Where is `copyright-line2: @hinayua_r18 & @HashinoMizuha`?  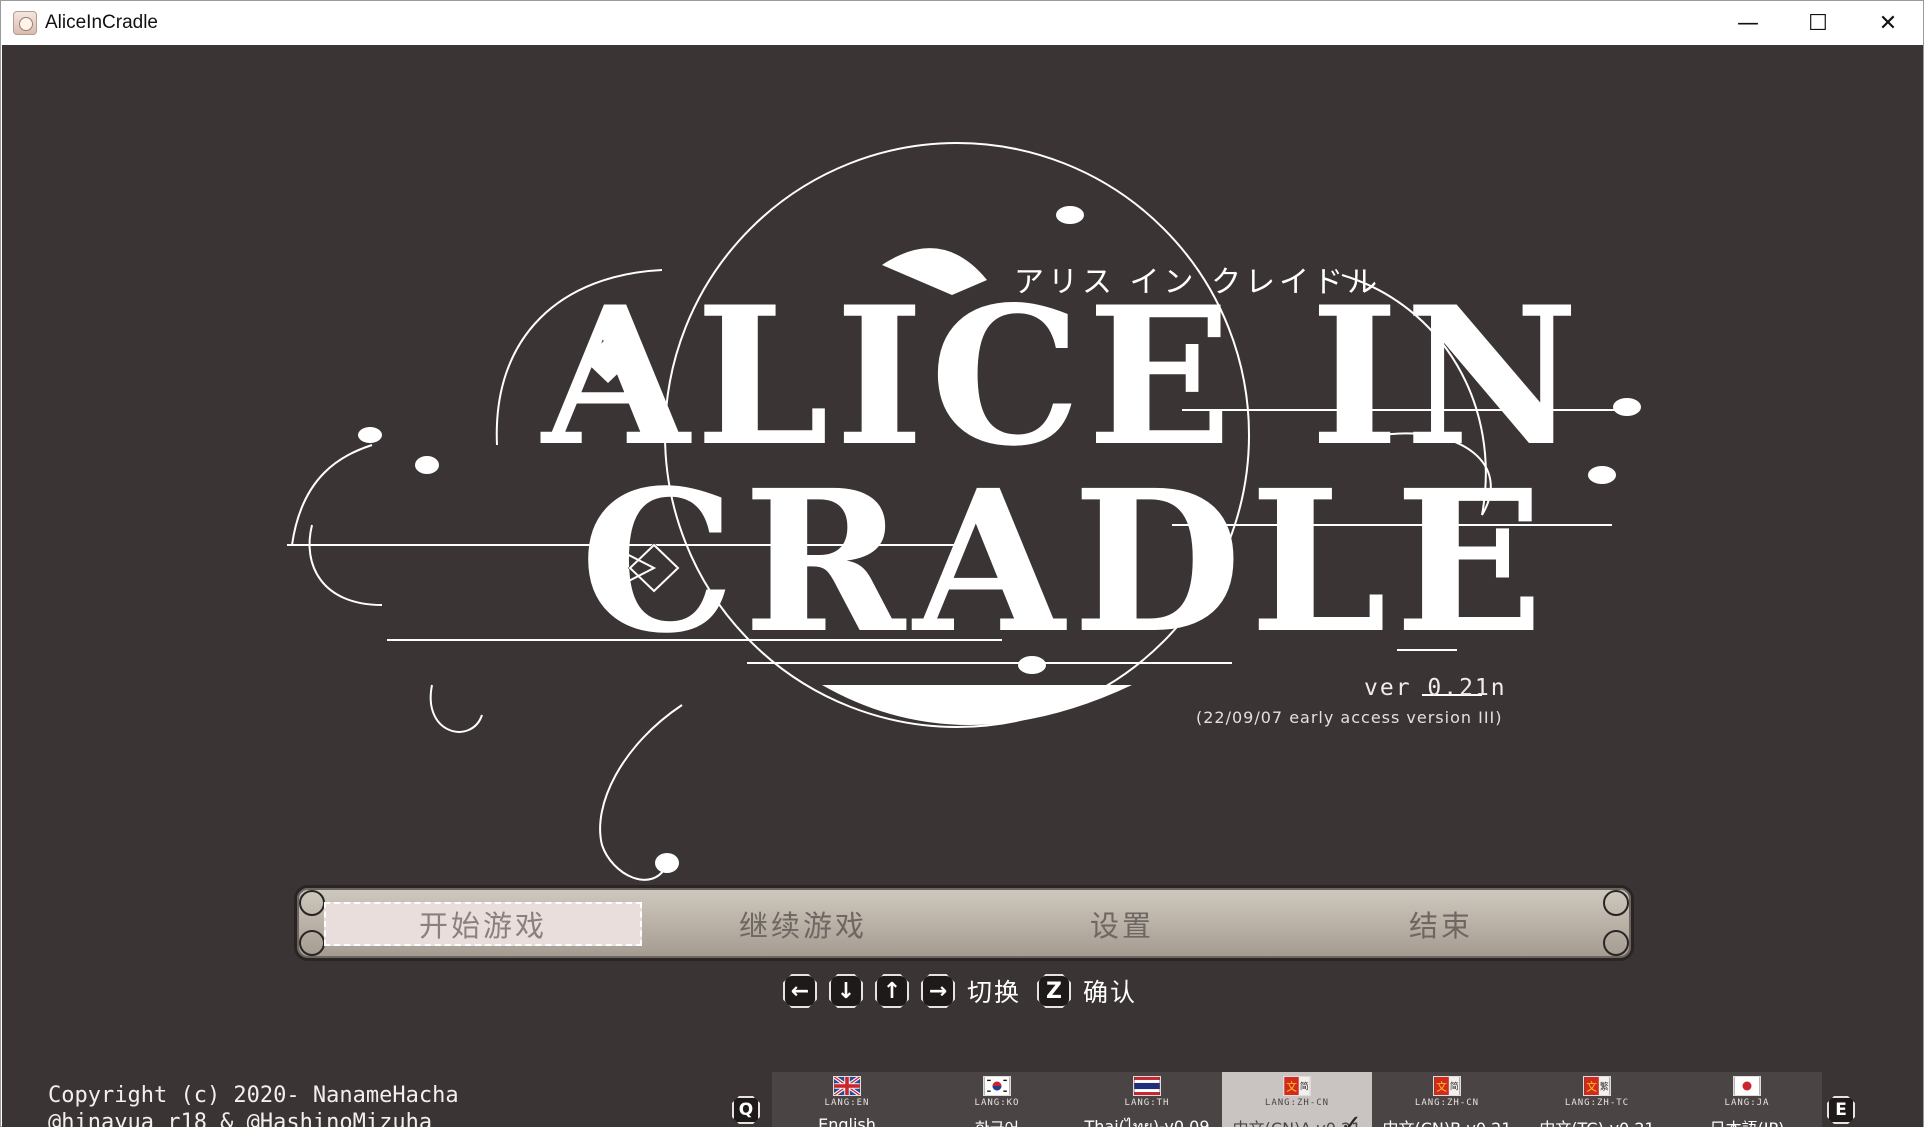 copyright-line2: @hinayua_r18 & @HashinoMizuha is located at coordinates (240, 1118).